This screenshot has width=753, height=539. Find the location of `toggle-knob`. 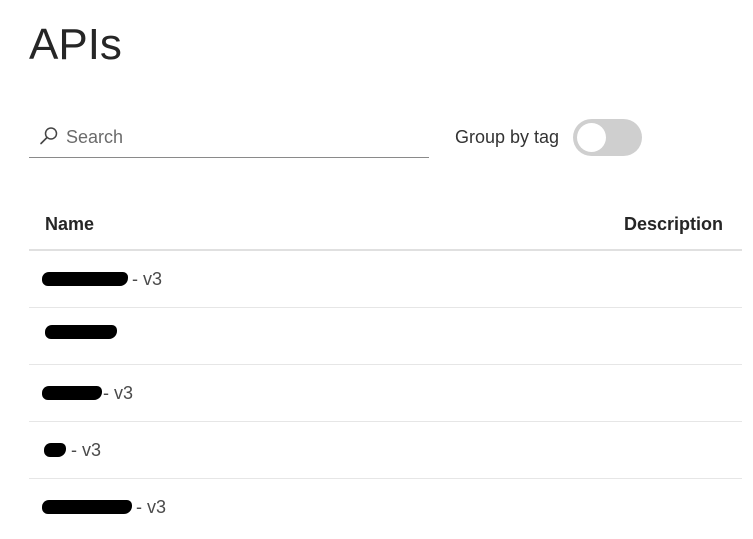

toggle-knob is located at coordinates (591, 137).